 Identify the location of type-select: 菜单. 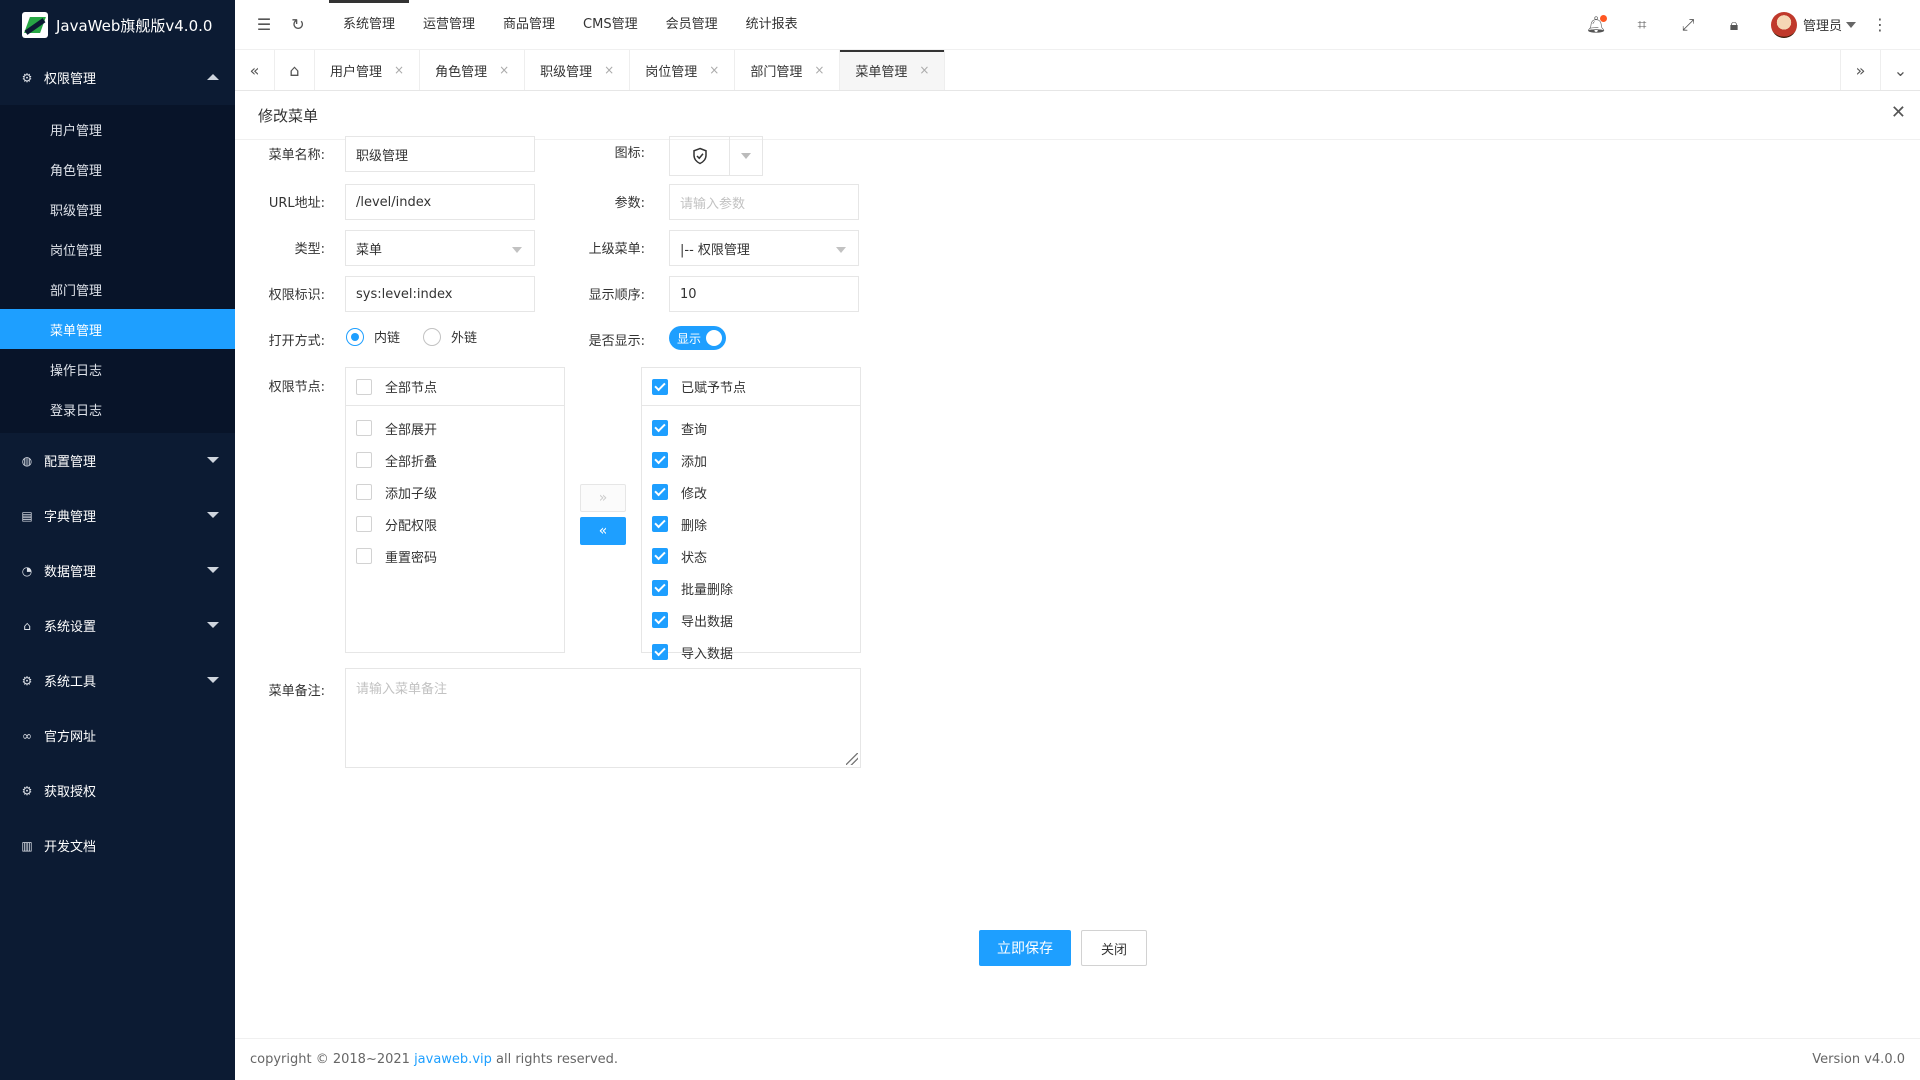
(440, 248).